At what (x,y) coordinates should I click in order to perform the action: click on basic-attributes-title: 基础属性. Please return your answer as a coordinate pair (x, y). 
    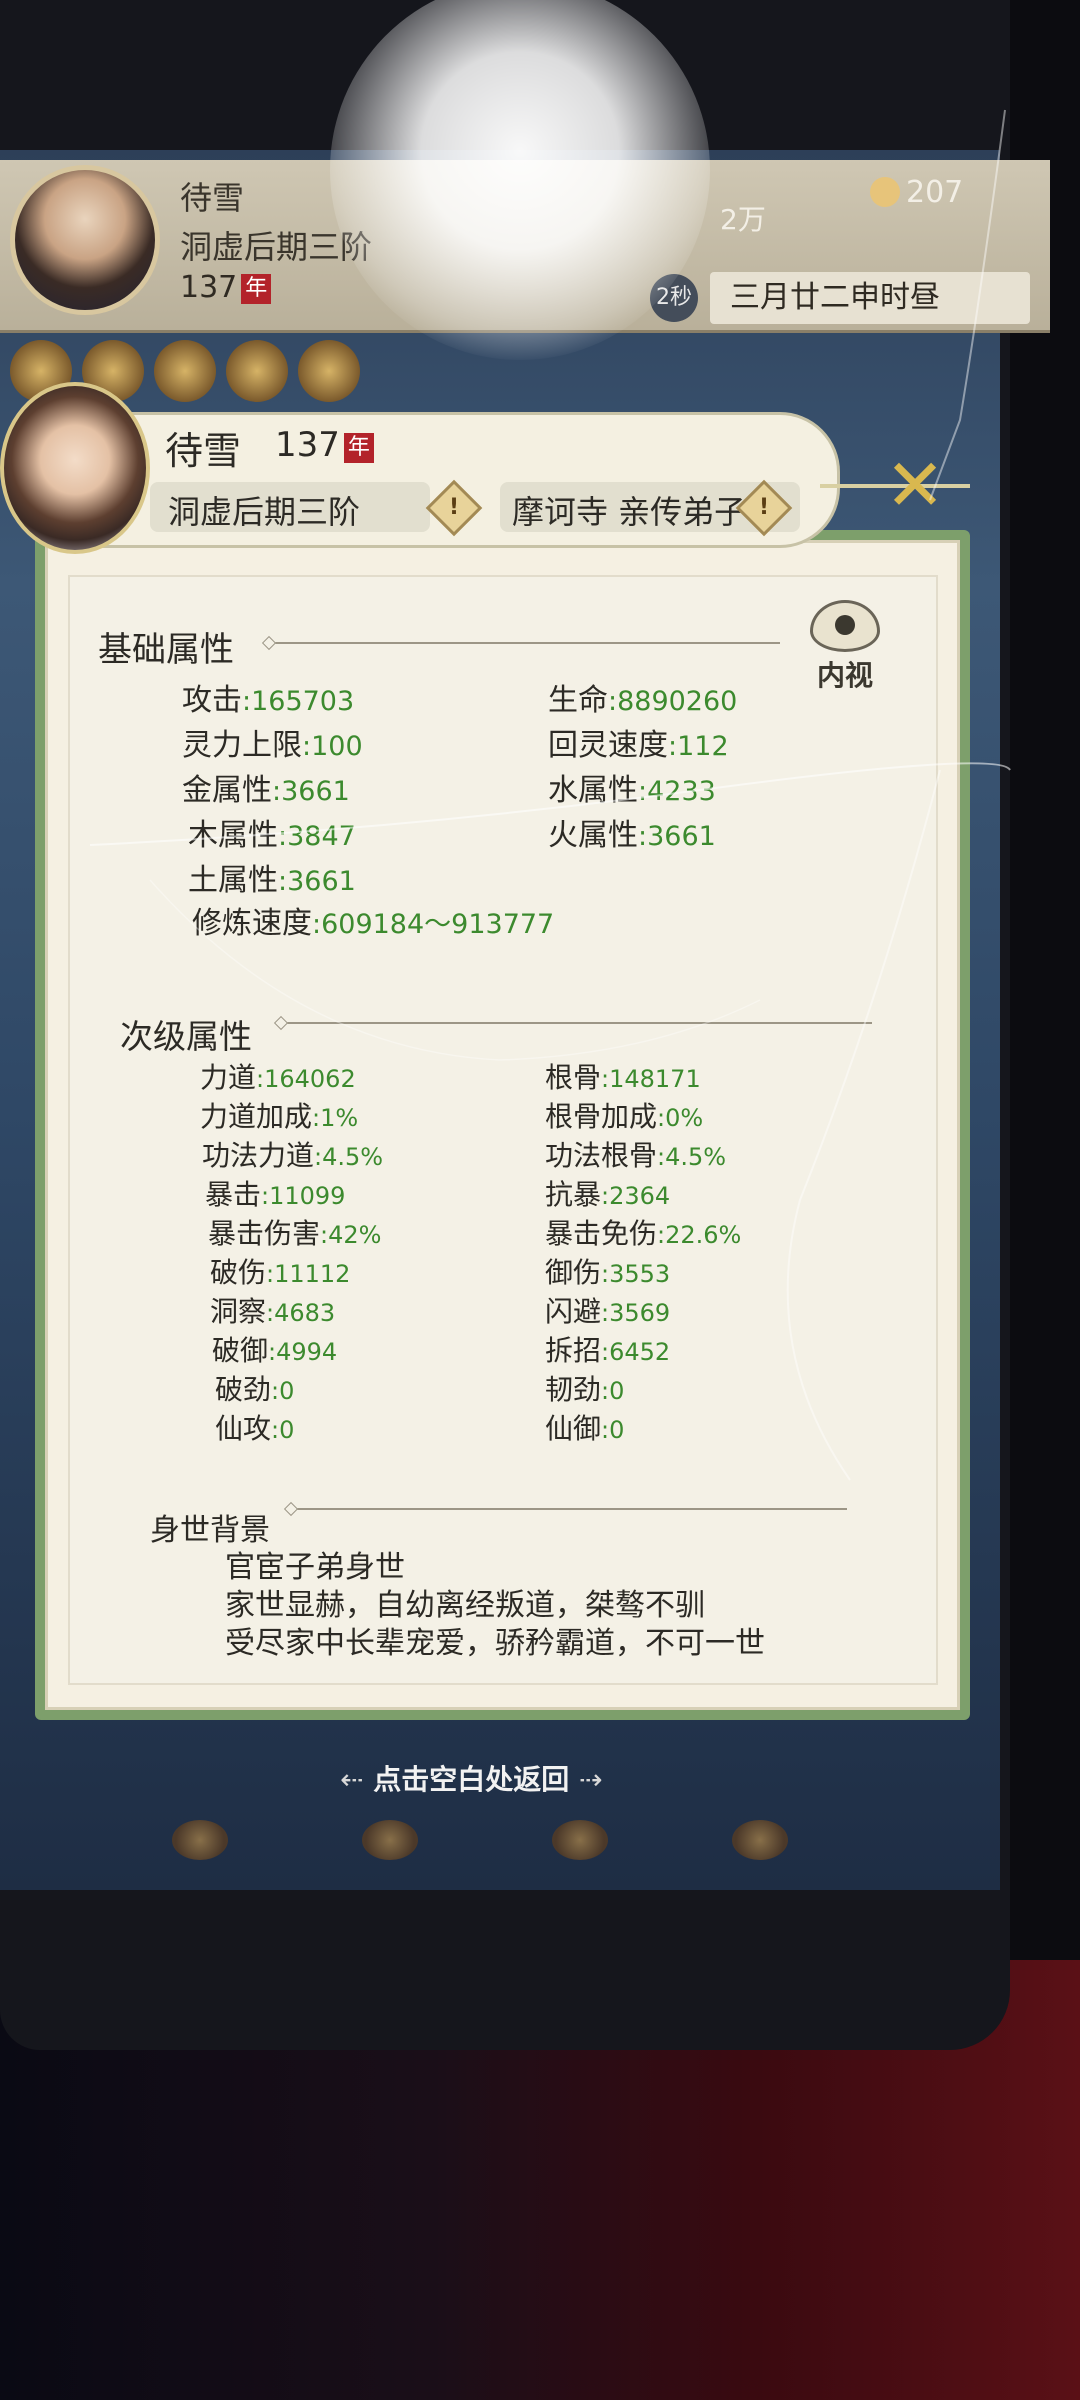
    Looking at the image, I should click on (166, 650).